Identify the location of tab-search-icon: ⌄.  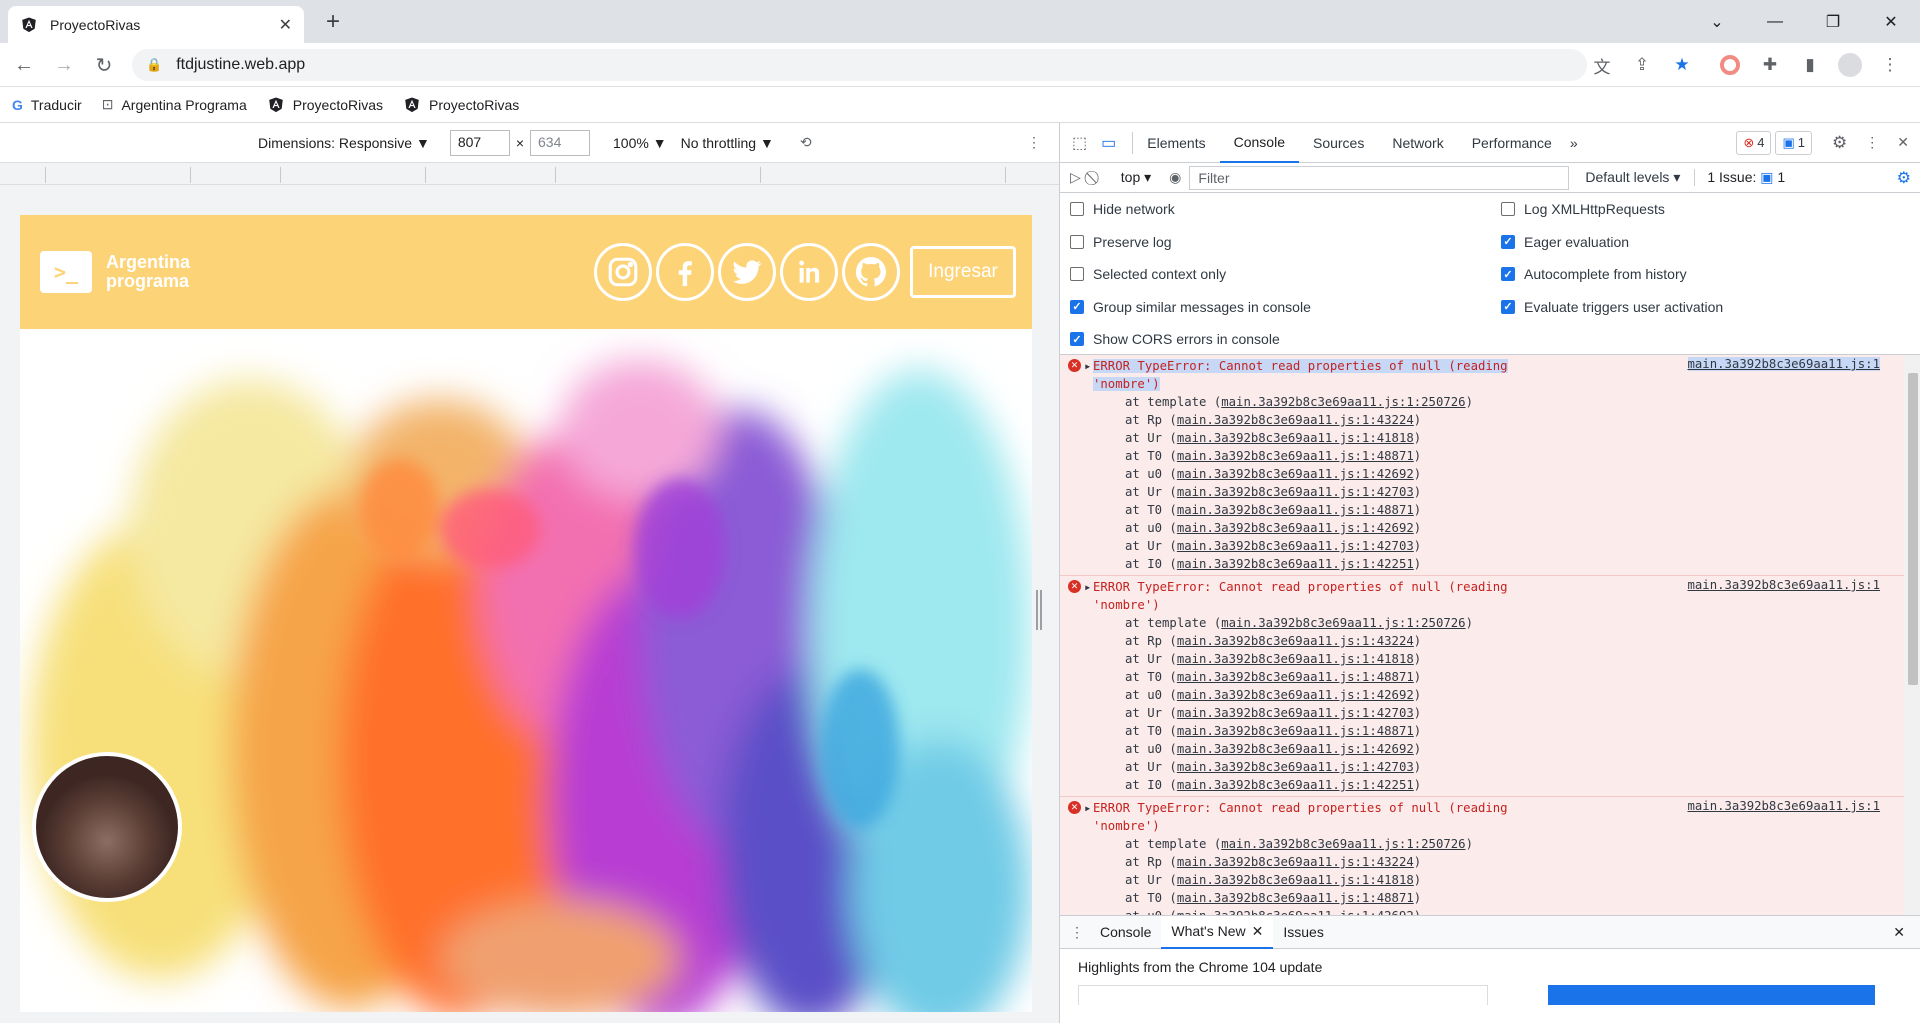
(1717, 21).